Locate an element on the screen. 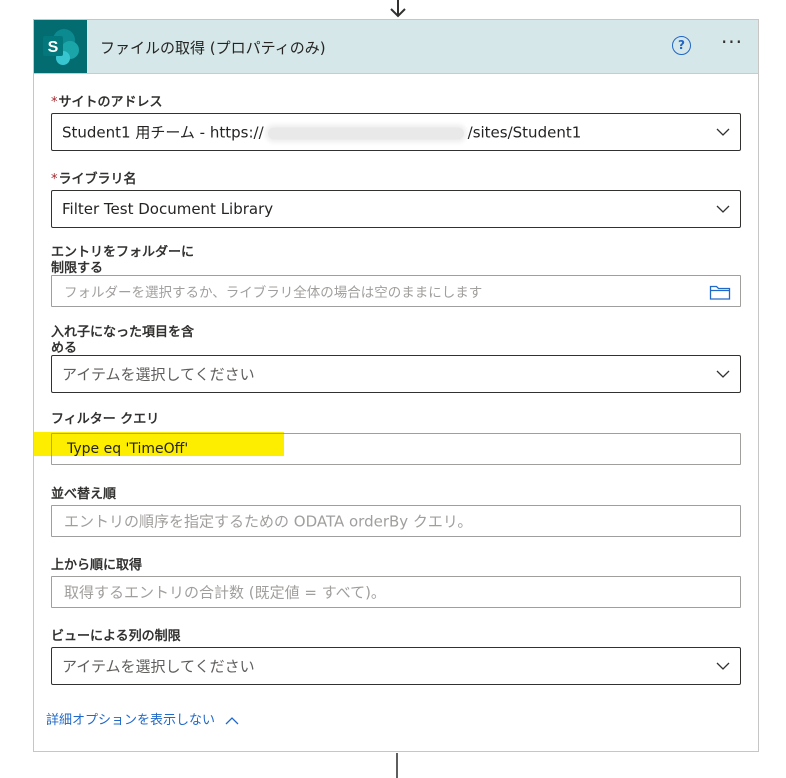 The width and height of the screenshot is (786, 778). folder-restriction-label: エントリをフォルダーに制限する is located at coordinates (123, 260).